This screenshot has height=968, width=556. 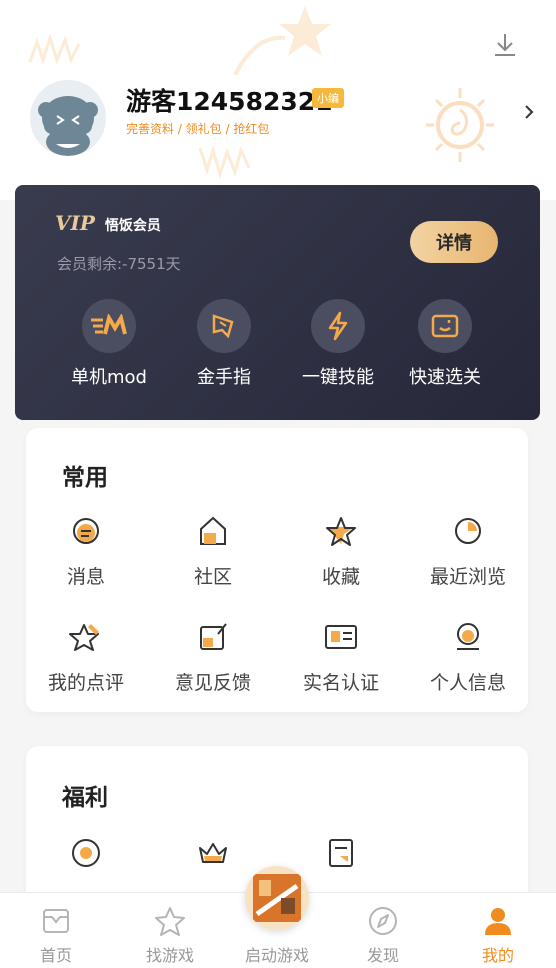 What do you see at coordinates (213, 551) in the screenshot?
I see `common-item-community: 社区` at bounding box center [213, 551].